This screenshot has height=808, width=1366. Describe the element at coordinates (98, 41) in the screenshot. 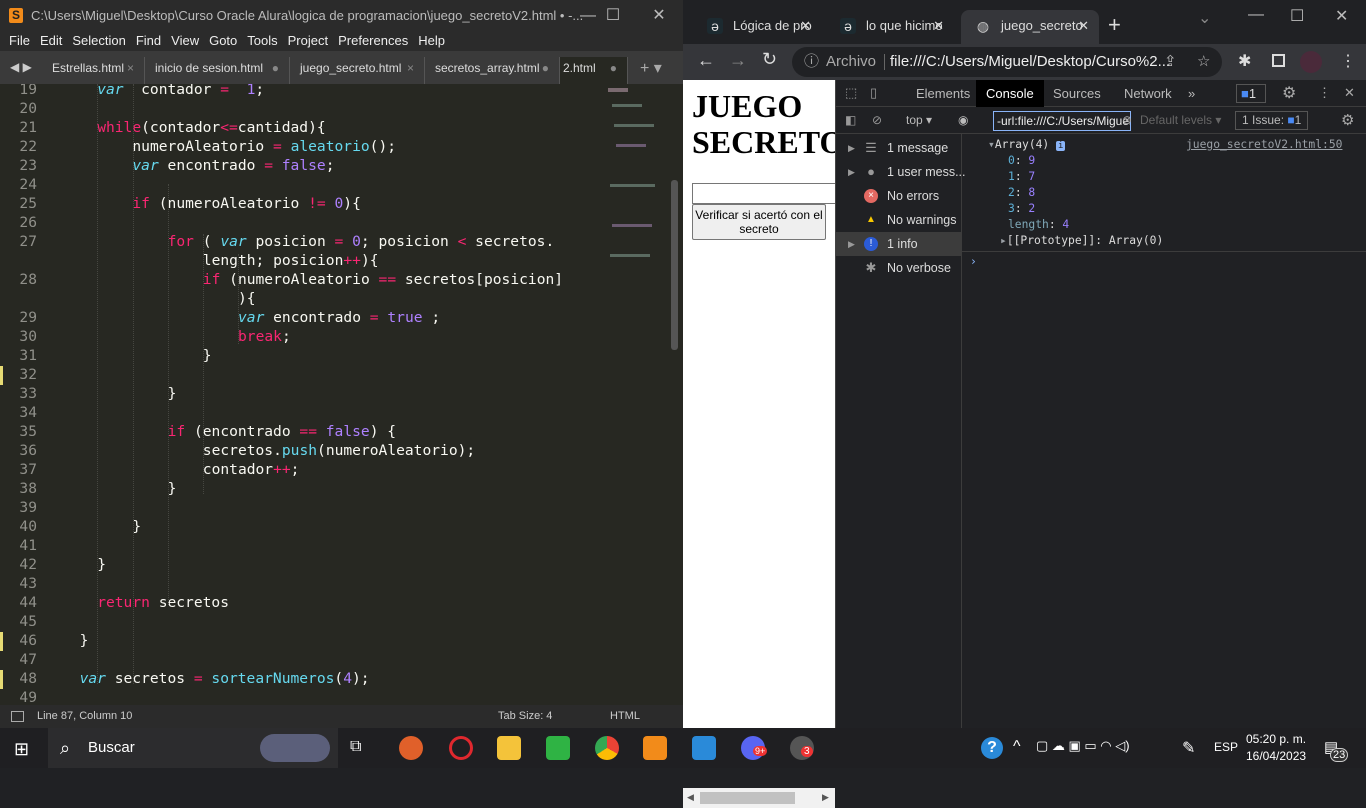

I see `menu-selection: Selection` at that location.